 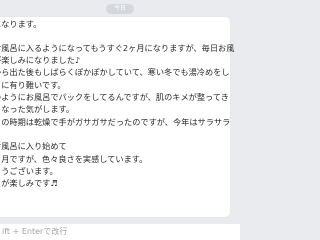 I want to click on message-line: お風呂に入るようになってもうすぐ2ヶ月になりますが、毎日お風, so click(x=117, y=48).